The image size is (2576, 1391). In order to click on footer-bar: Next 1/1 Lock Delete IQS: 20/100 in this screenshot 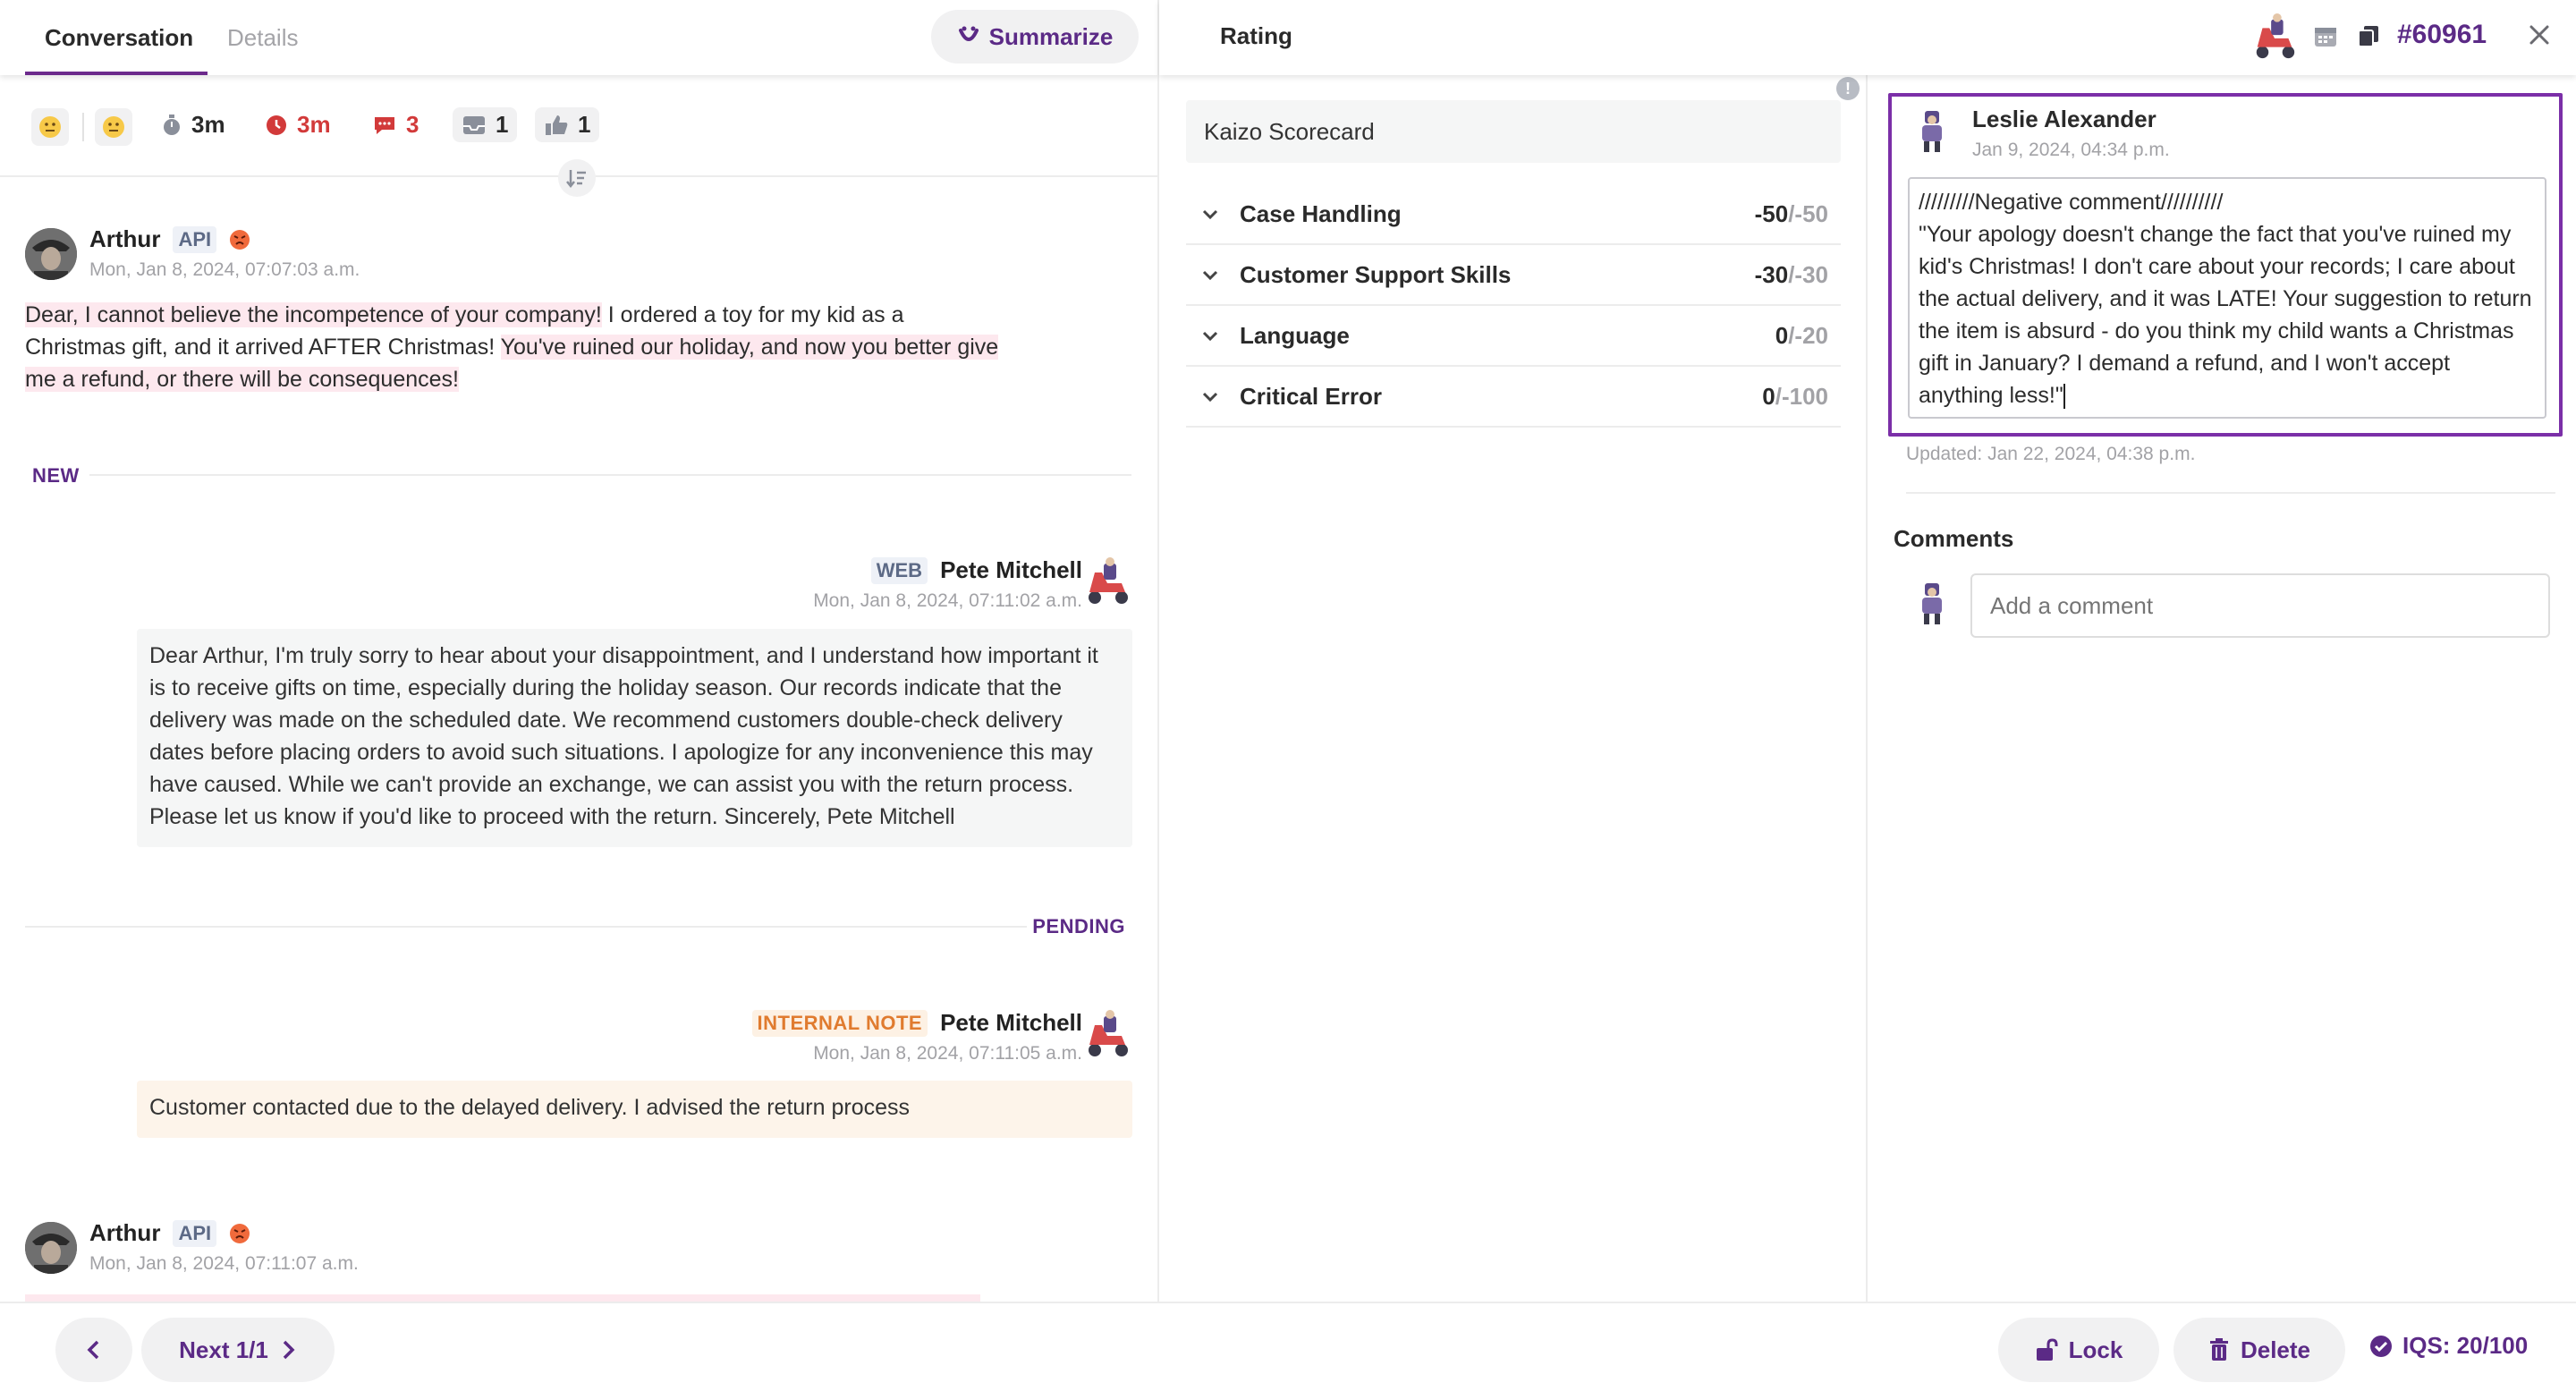, I will do `click(1288, 1346)`.